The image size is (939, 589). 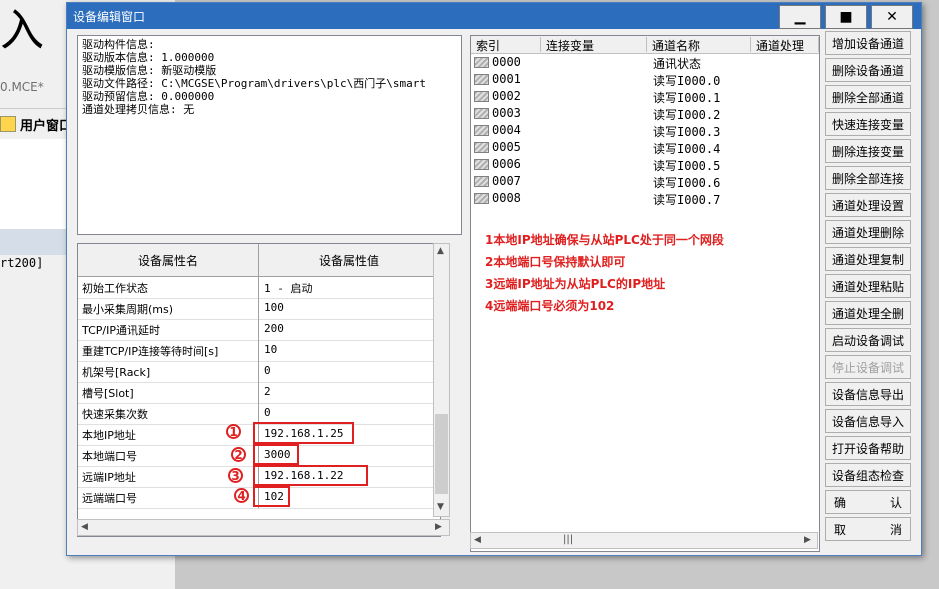 I want to click on column-header-channel-name: 通道名称, so click(x=699, y=45).